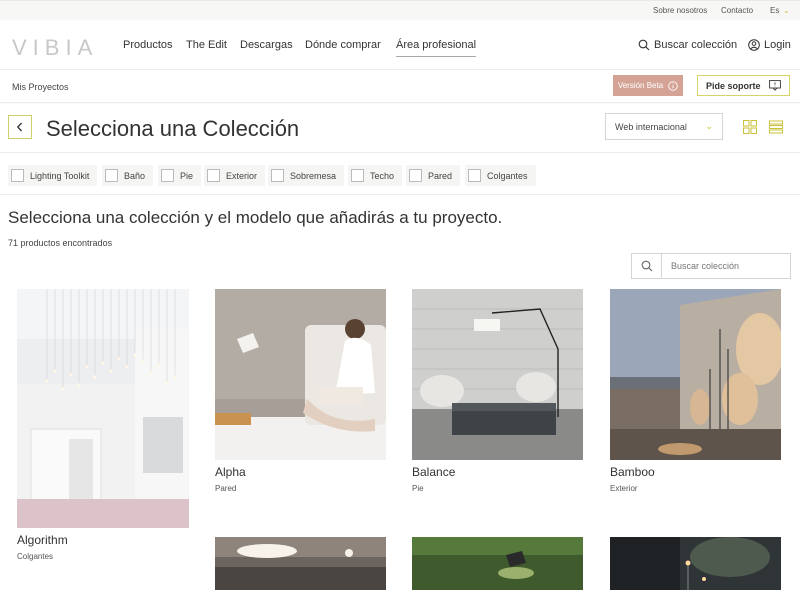 This screenshot has width=800, height=590. Describe the element at coordinates (696, 45) in the screenshot. I see `header-search-label: Buscar colección` at that location.